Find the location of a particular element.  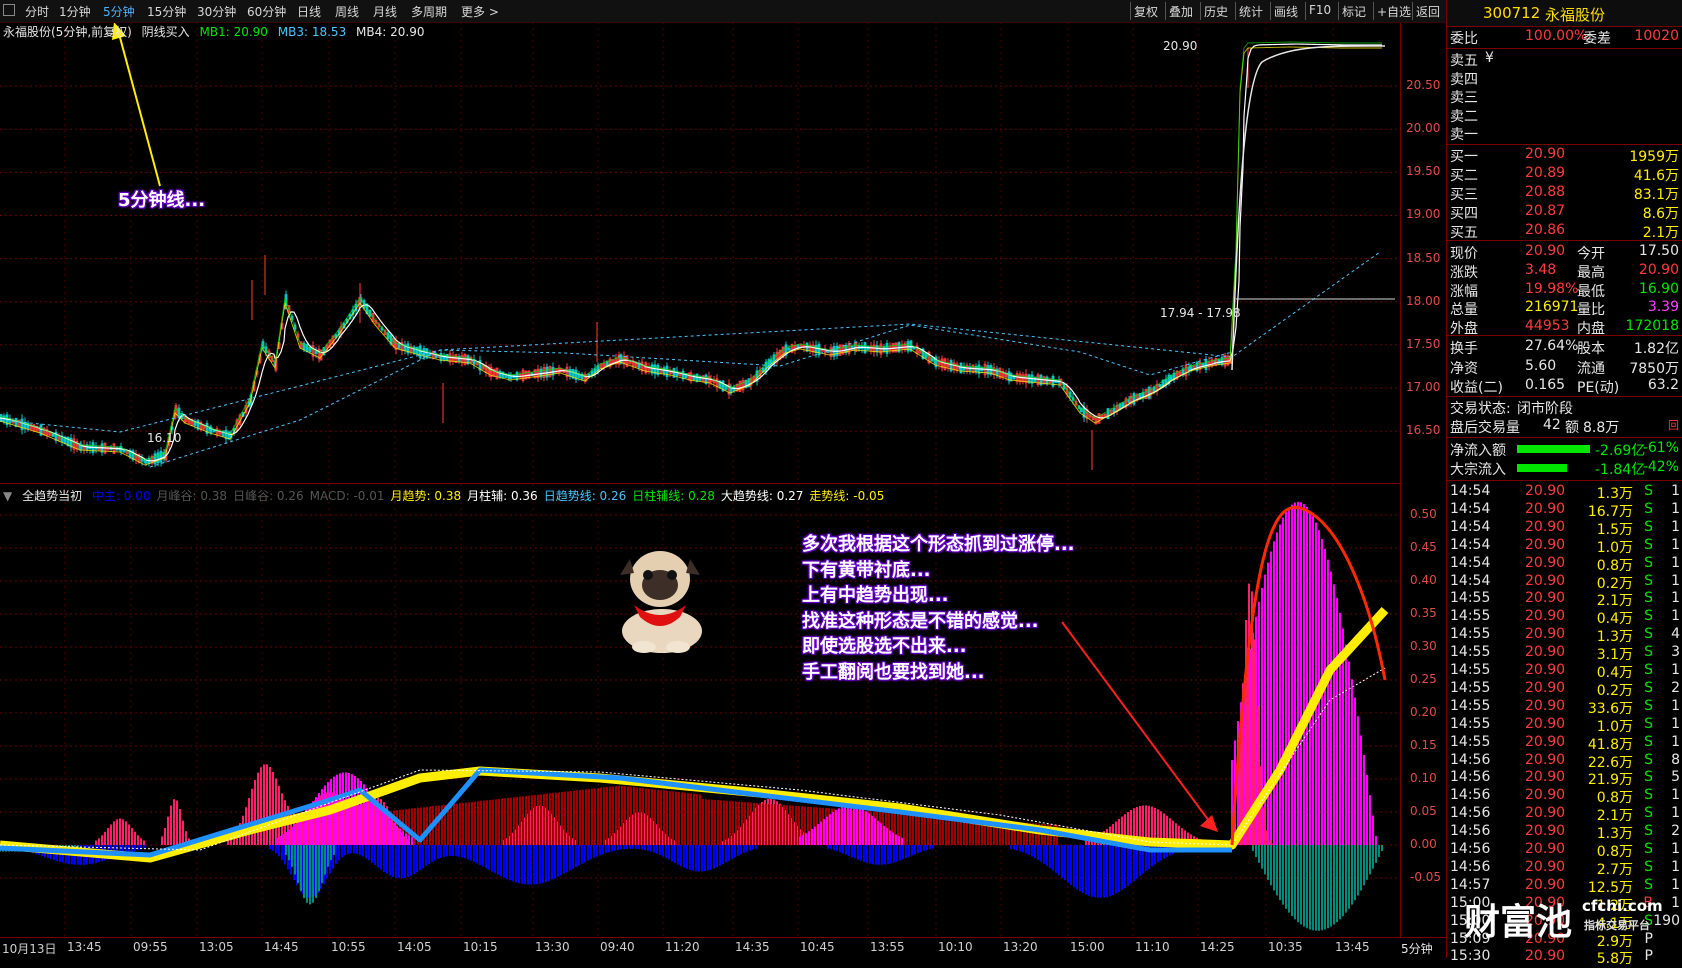

sell-level-3: 卖三 is located at coordinates (1564, 96).